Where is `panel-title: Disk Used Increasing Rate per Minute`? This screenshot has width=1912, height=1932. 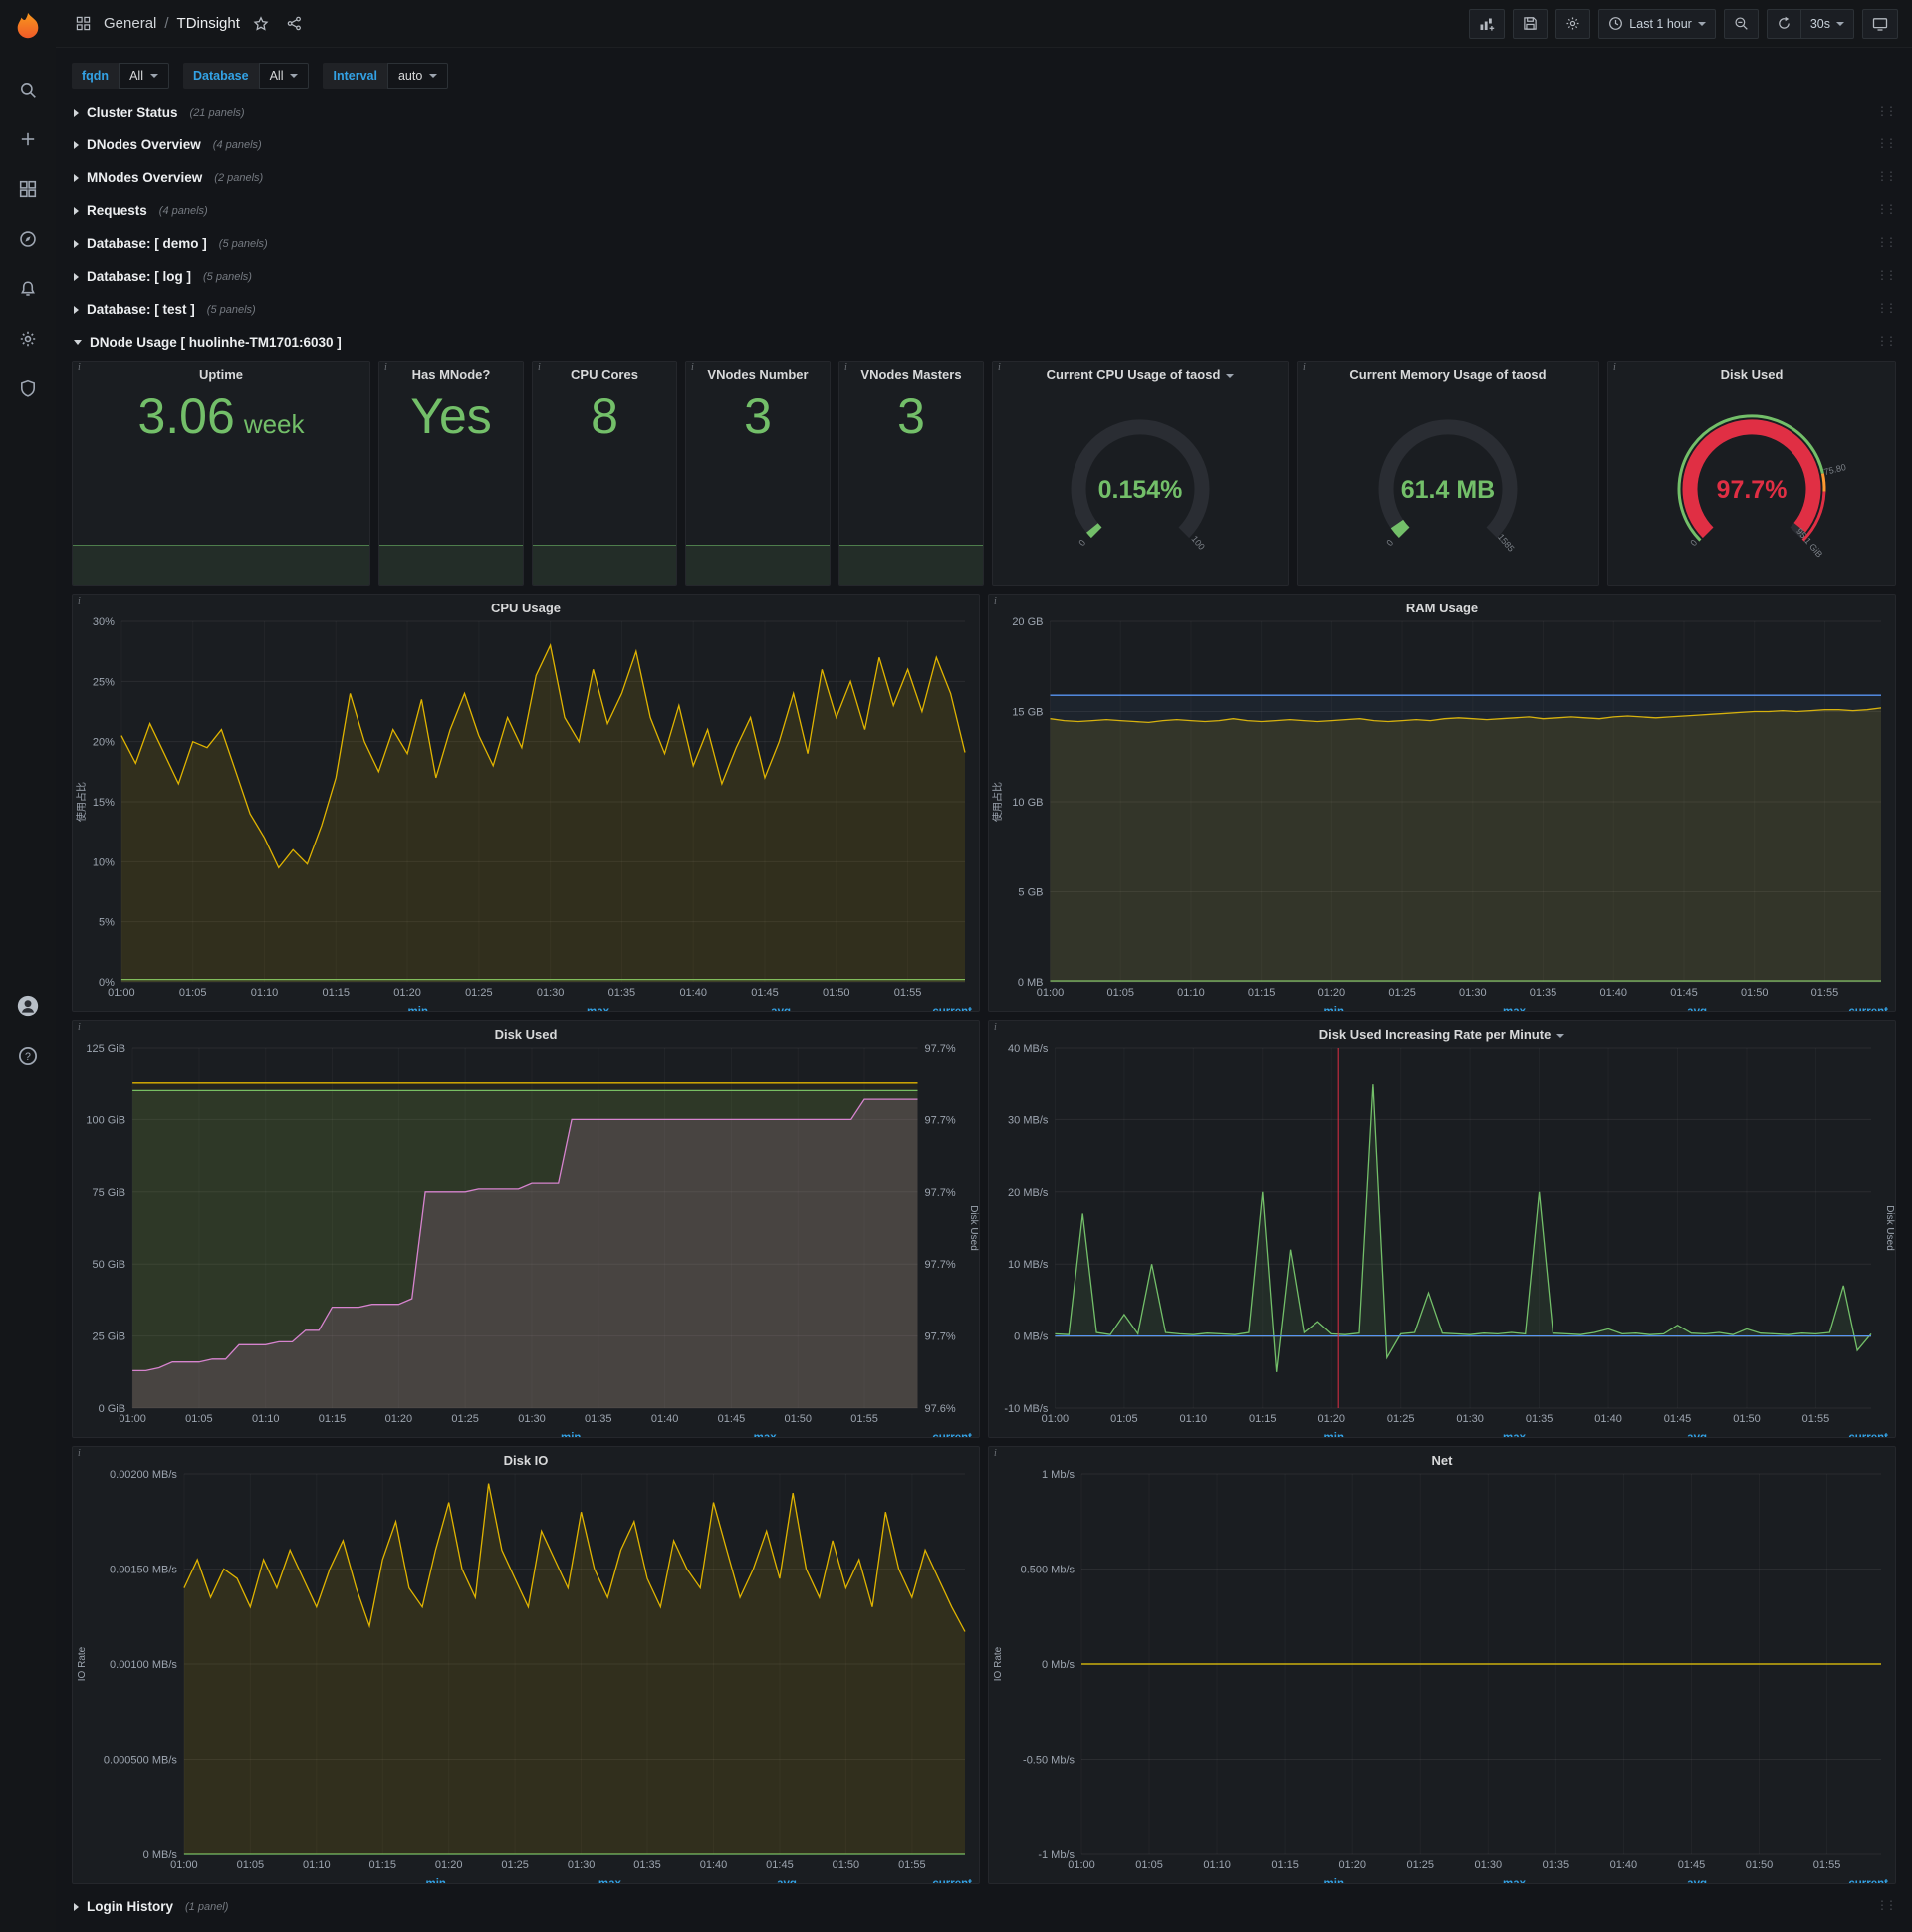 panel-title: Disk Used Increasing Rate per Minute is located at coordinates (1442, 1032).